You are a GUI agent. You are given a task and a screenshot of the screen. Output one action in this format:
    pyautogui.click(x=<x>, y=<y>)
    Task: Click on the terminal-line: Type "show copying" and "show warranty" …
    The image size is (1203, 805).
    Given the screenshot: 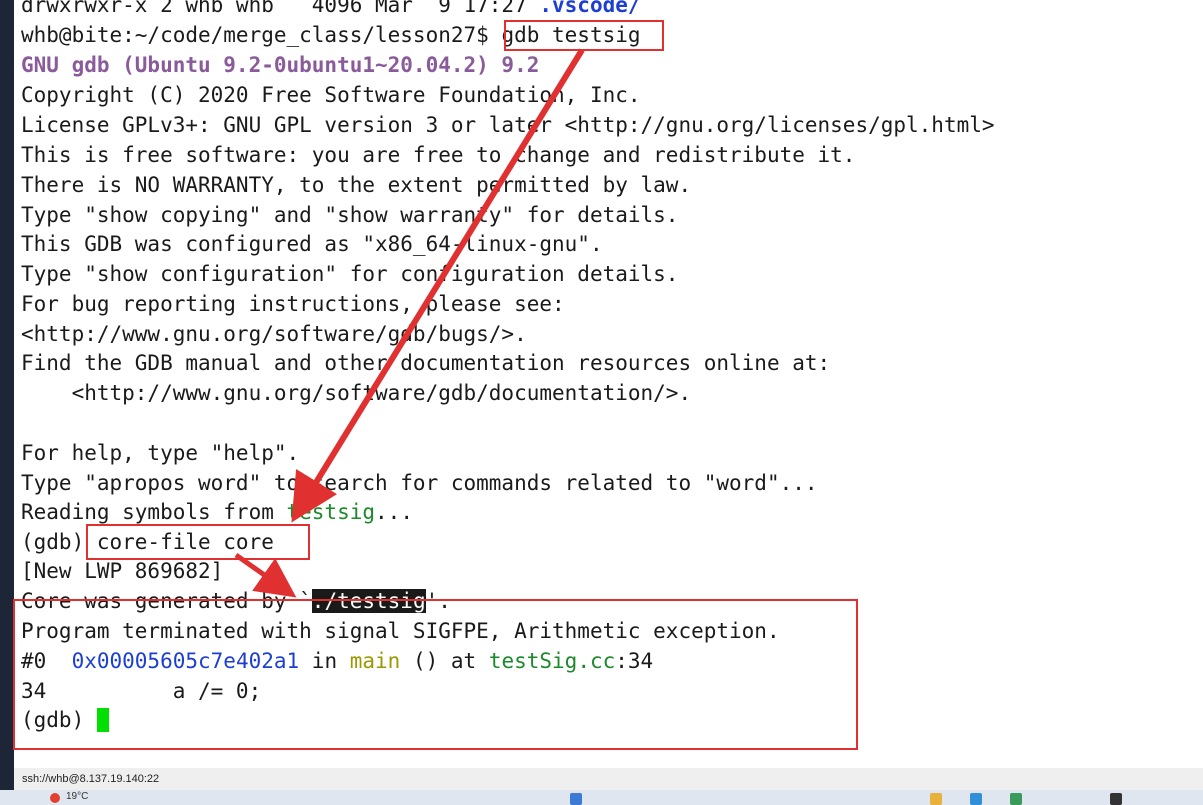 What is the action you would take?
    pyautogui.click(x=350, y=215)
    